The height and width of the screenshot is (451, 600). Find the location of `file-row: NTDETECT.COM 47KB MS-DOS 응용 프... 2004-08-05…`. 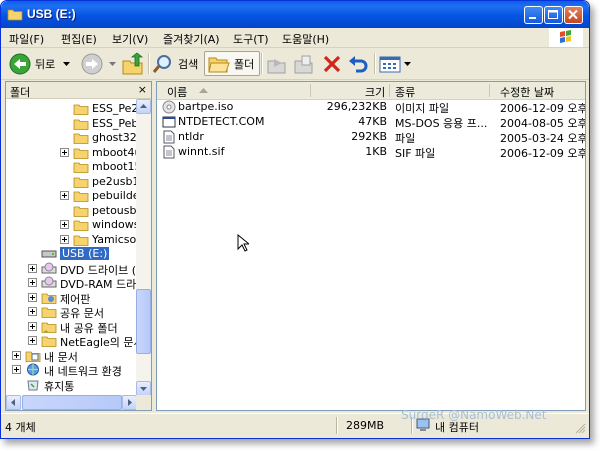

file-row: NTDETECT.COM 47KB MS-DOS 응용 프... 2004-08-05… is located at coordinates (371, 122).